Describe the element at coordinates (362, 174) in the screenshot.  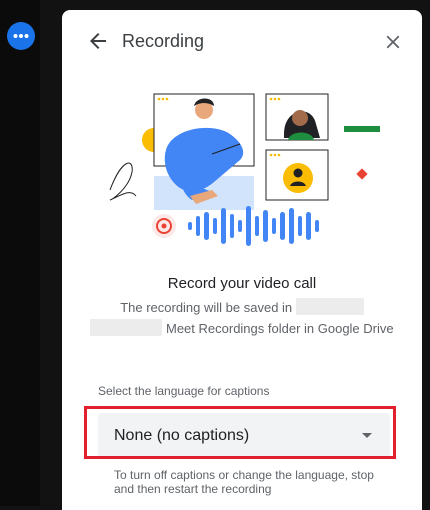
I see `red-diamond-decoration` at that location.